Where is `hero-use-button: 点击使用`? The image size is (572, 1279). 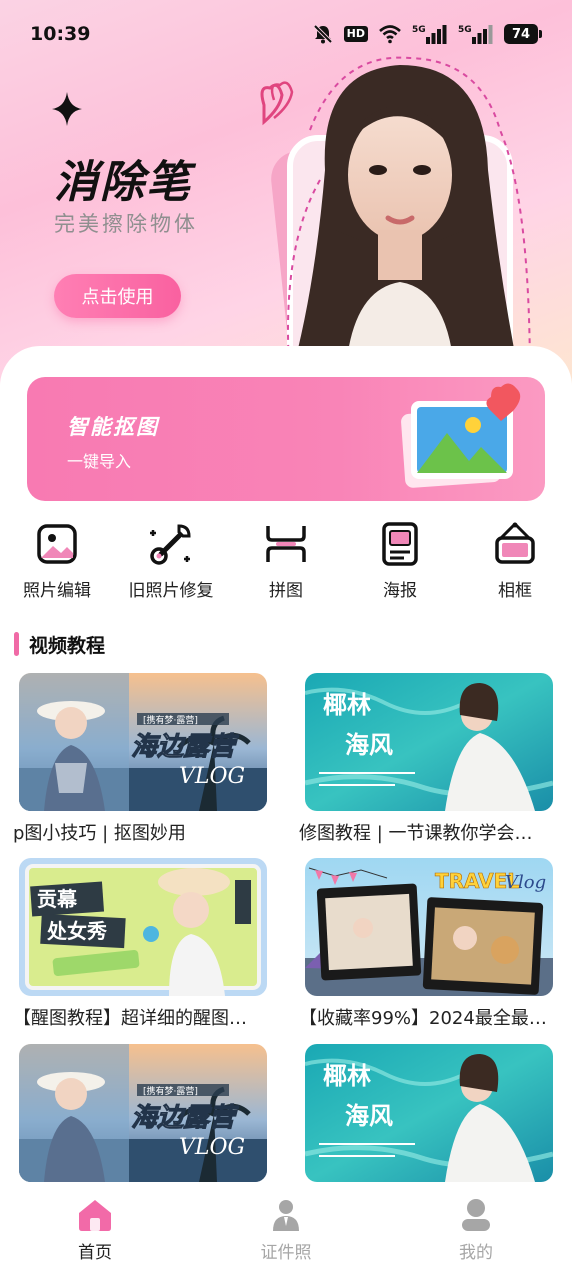 hero-use-button: 点击使用 is located at coordinates (117, 296).